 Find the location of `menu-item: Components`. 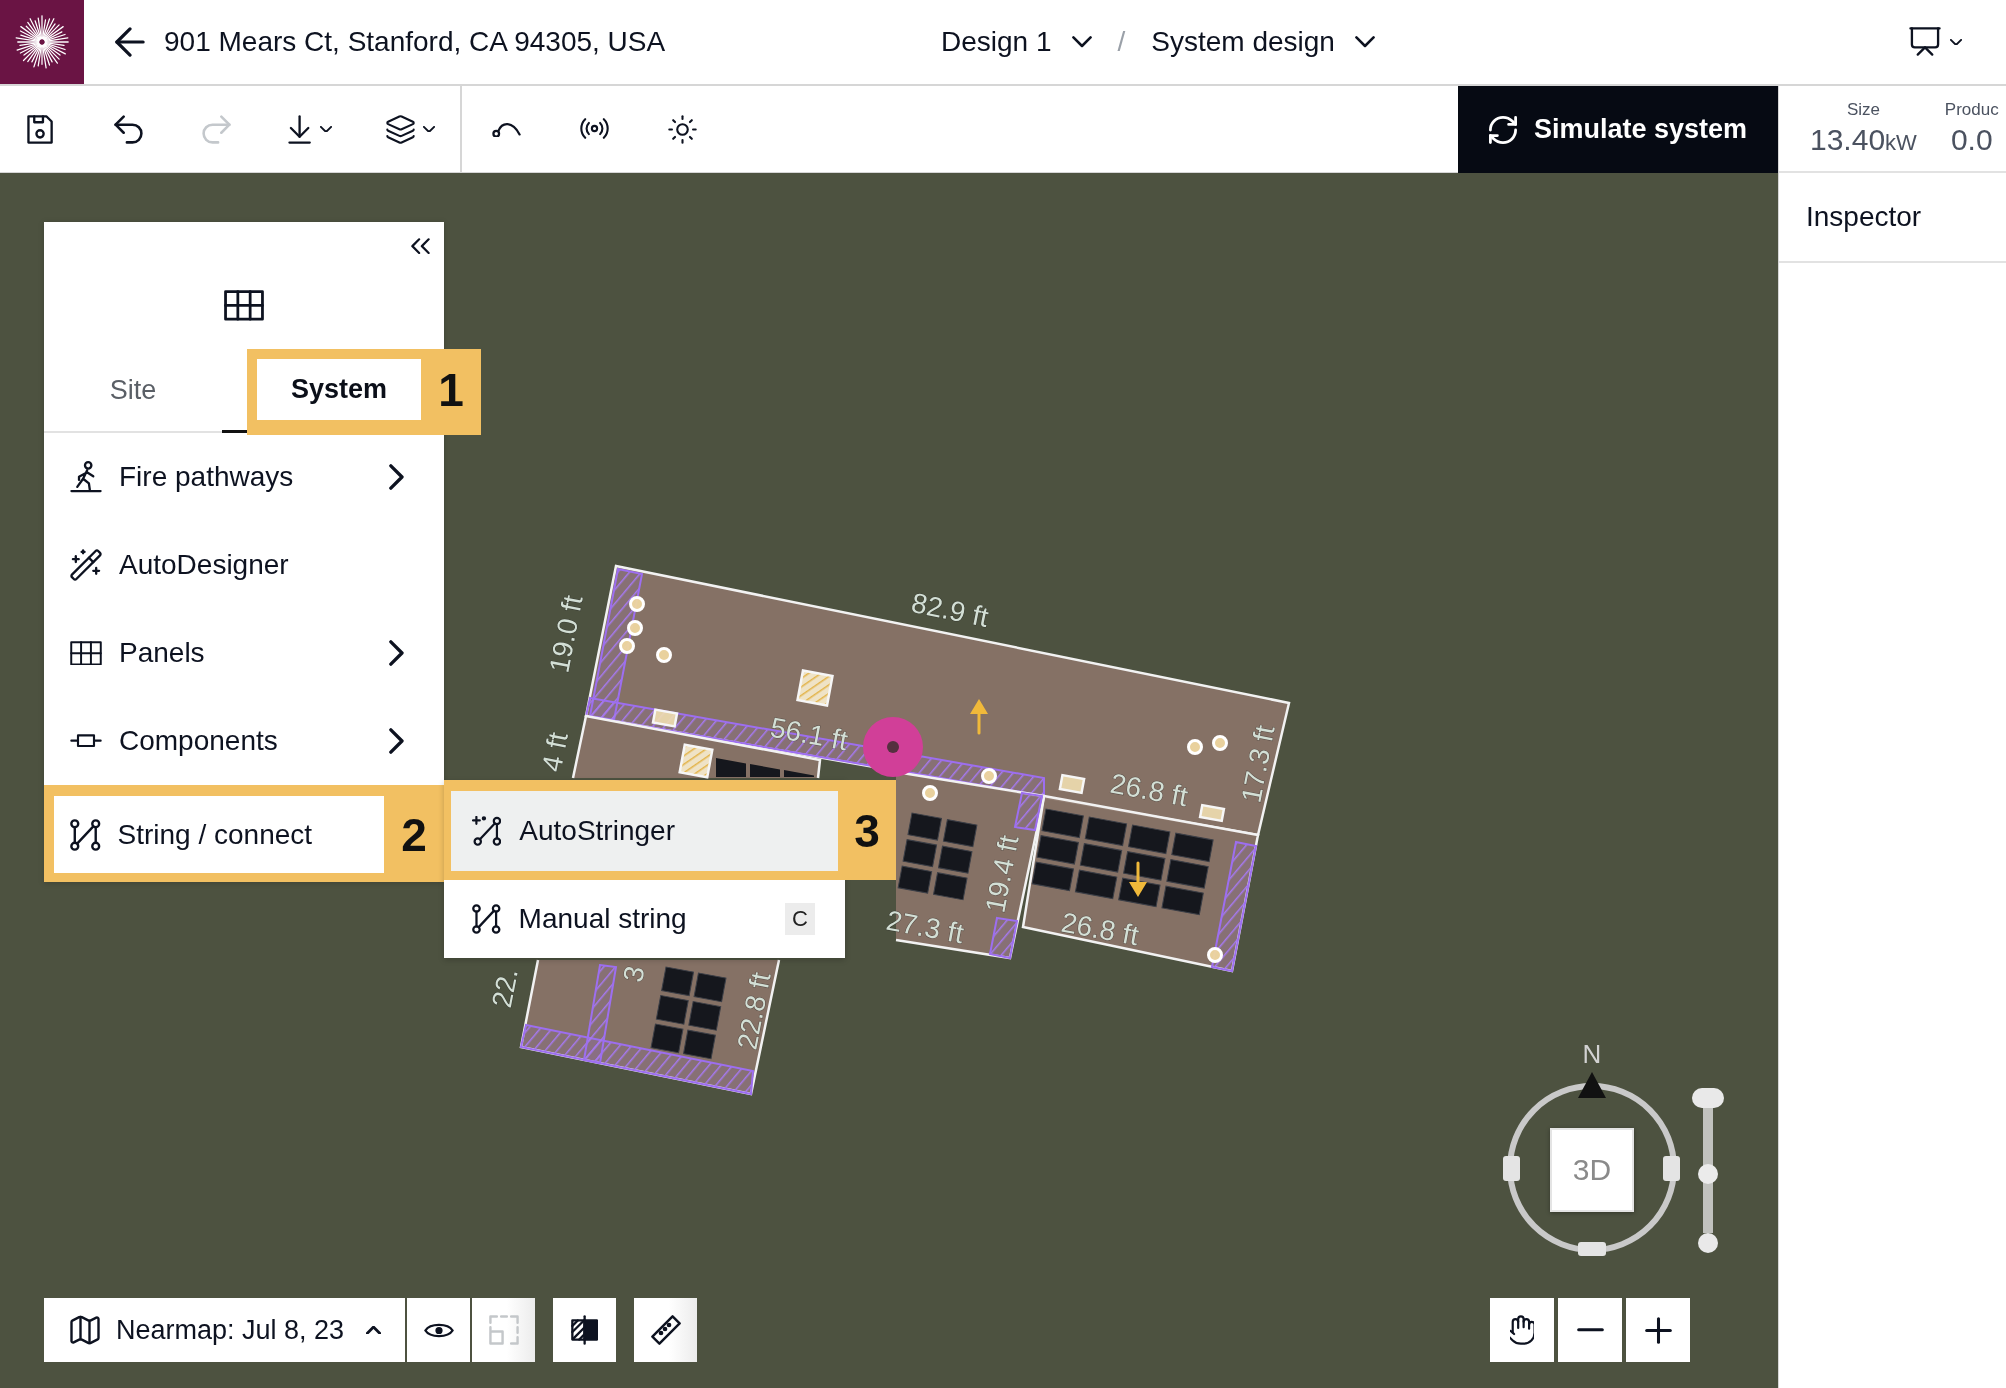

menu-item: Components is located at coordinates (244, 741).